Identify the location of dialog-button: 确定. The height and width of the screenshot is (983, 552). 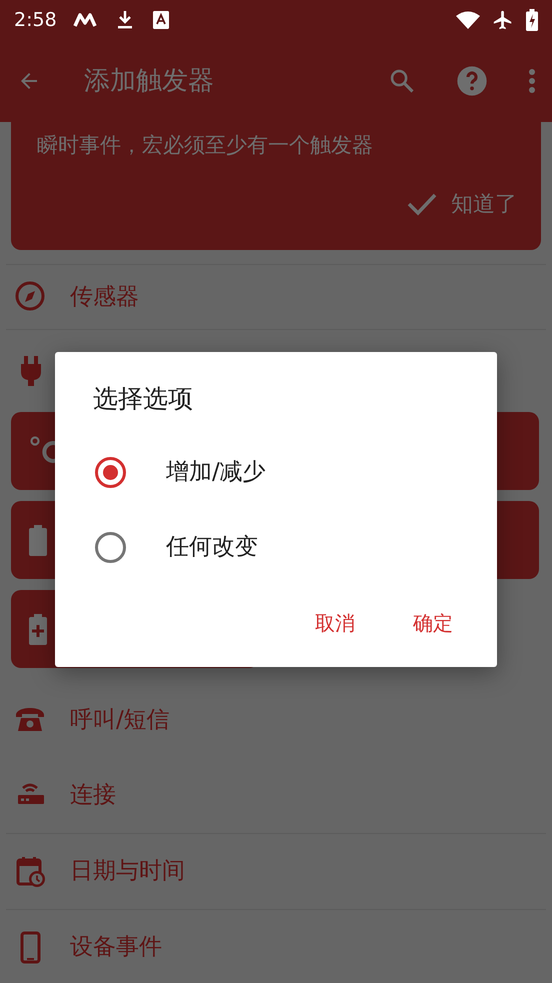
(433, 623).